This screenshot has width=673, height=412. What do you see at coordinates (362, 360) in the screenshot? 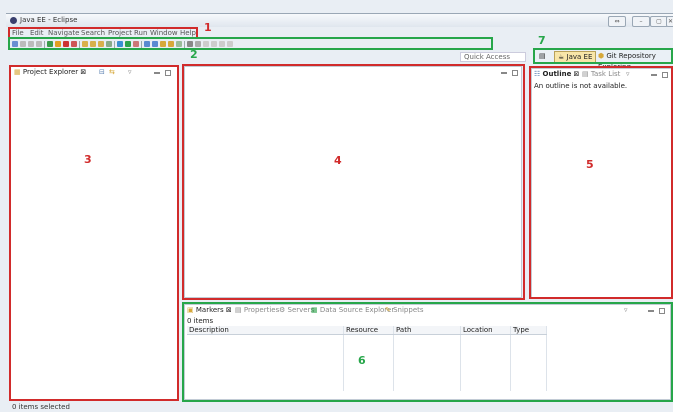
I see `annotation-6: 6` at bounding box center [362, 360].